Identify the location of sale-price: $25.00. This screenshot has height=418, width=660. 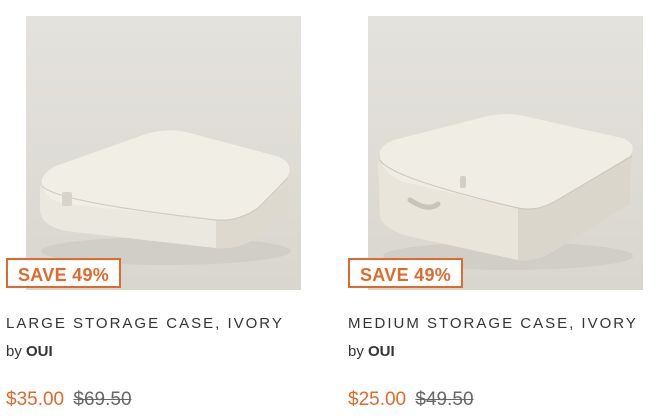
(377, 399).